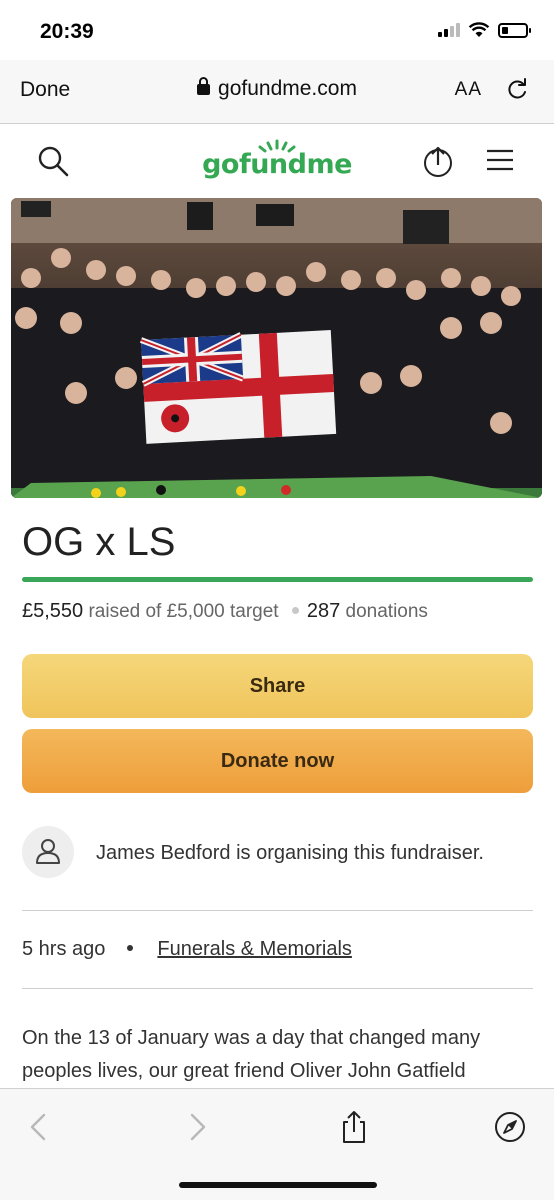 This screenshot has width=554, height=1200. What do you see at coordinates (277, 30) in the screenshot?
I see `status-bar: 20:39` at bounding box center [277, 30].